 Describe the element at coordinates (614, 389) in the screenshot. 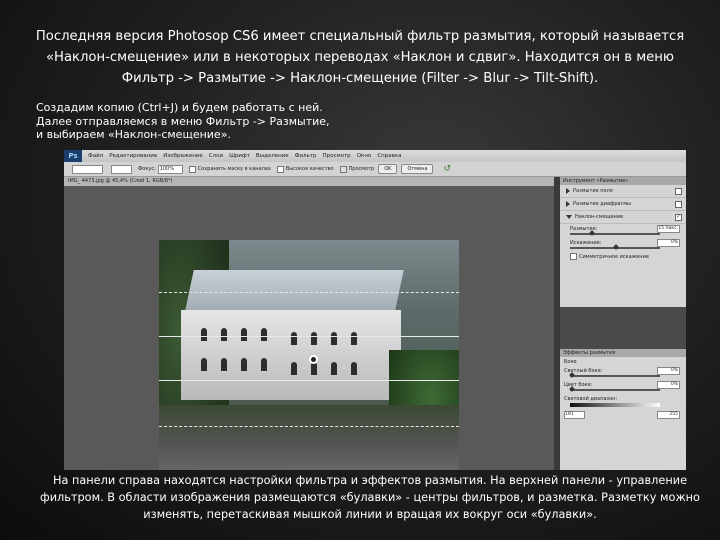

I see `color-bokeh-slider` at that location.